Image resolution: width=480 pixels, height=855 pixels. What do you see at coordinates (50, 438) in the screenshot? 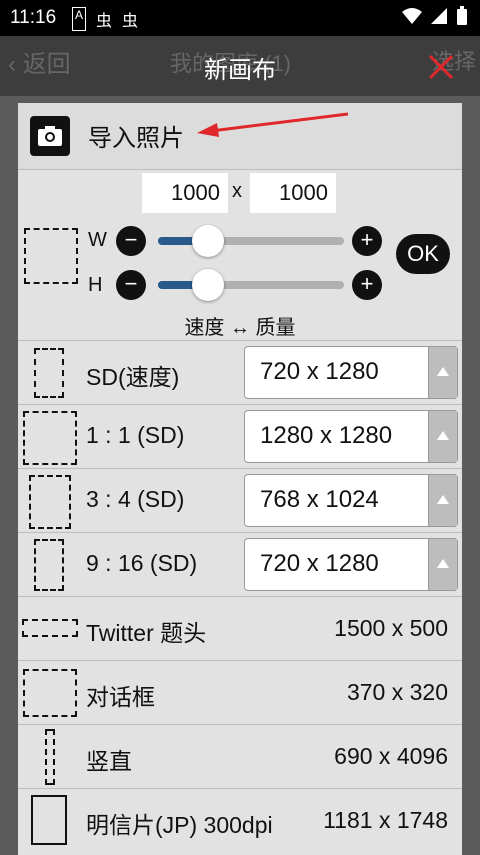
I see `square-canvas-icon` at bounding box center [50, 438].